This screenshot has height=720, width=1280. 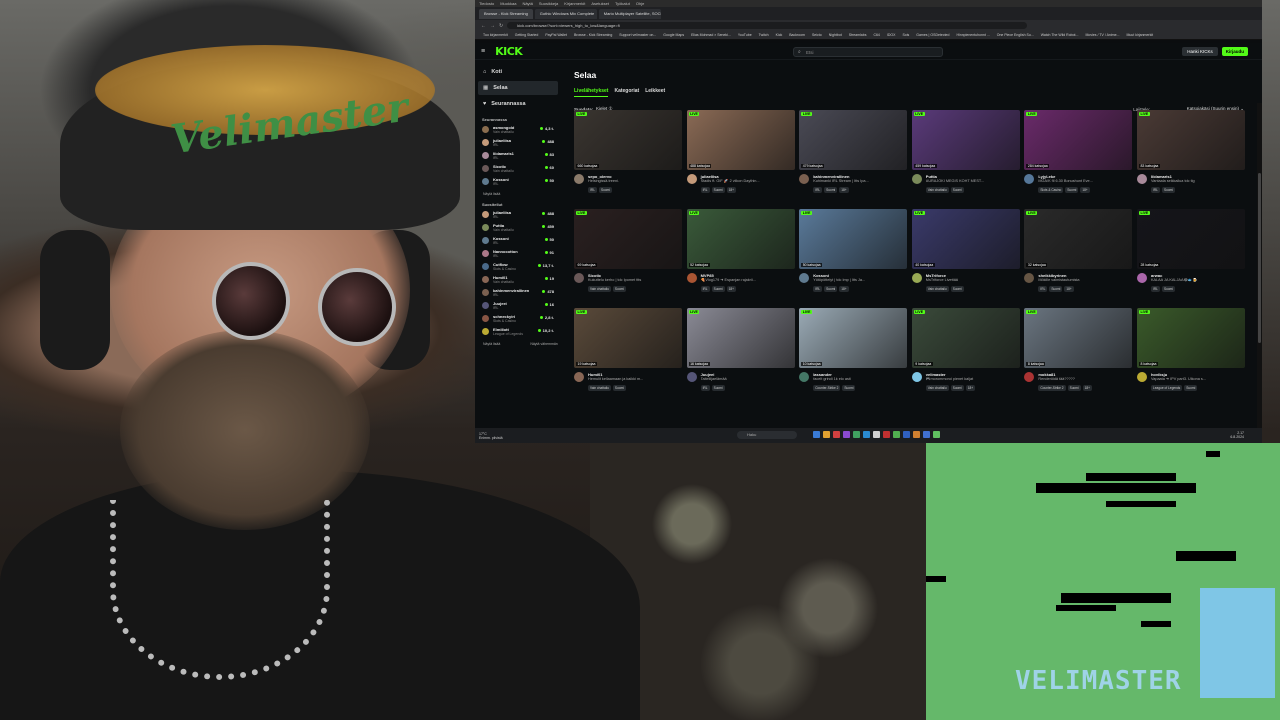 What do you see at coordinates (491, 436) in the screenshot?
I see `weather-widget: 17°C Enimm. pilvistä` at bounding box center [491, 436].